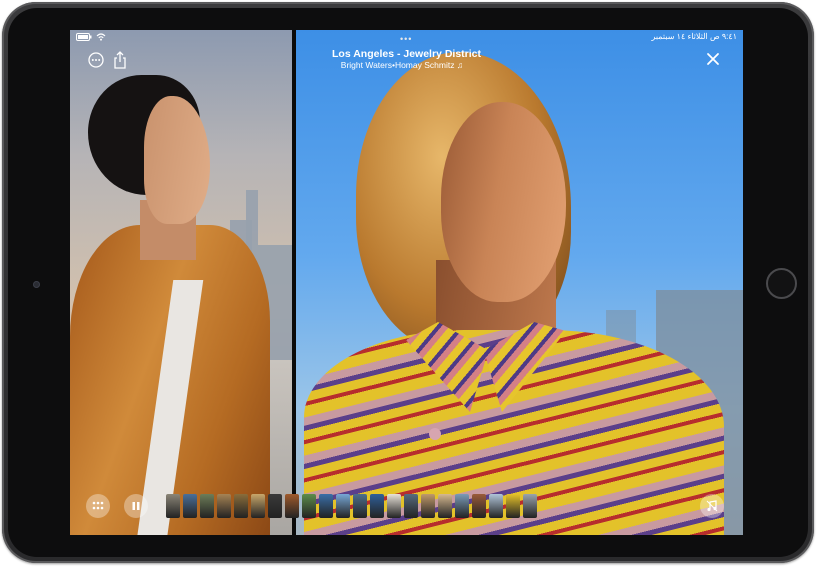 Image resolution: width=819 pixels, height=569 pixels. What do you see at coordinates (435, 434) in the screenshot?
I see `shirt-button` at bounding box center [435, 434].